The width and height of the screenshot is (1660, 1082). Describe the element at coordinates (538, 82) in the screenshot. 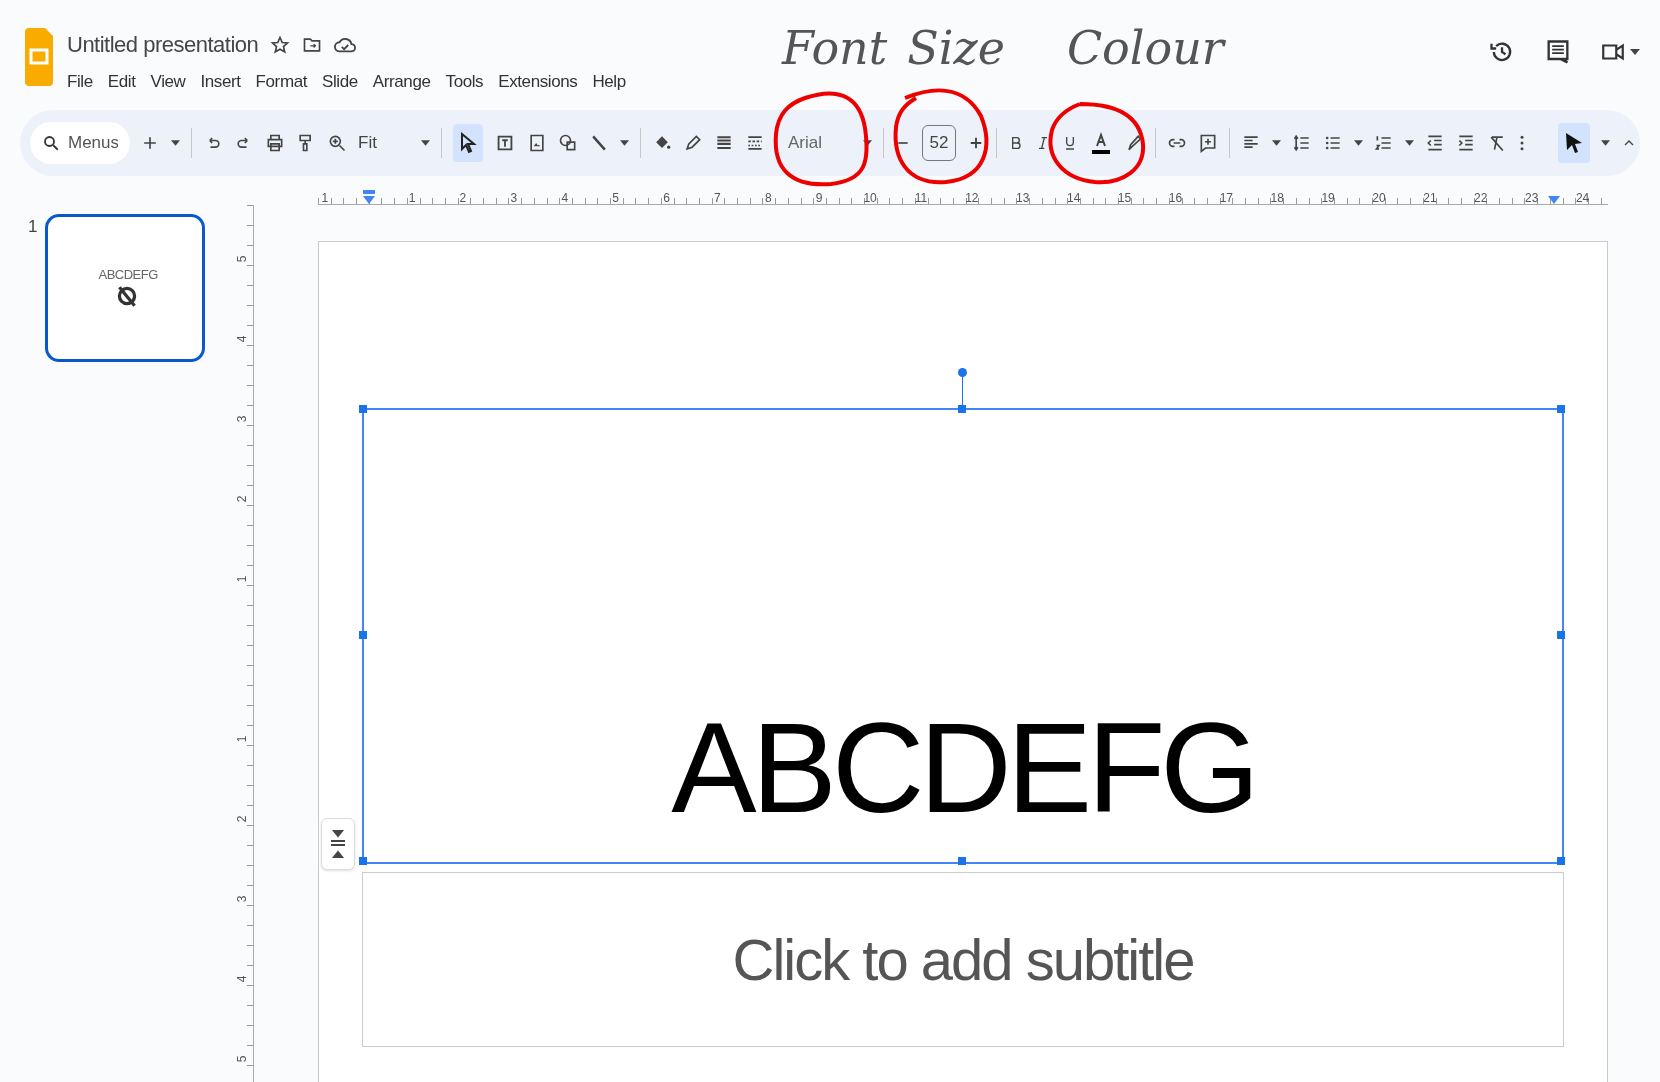

I see `menu-item: Extensions` at that location.